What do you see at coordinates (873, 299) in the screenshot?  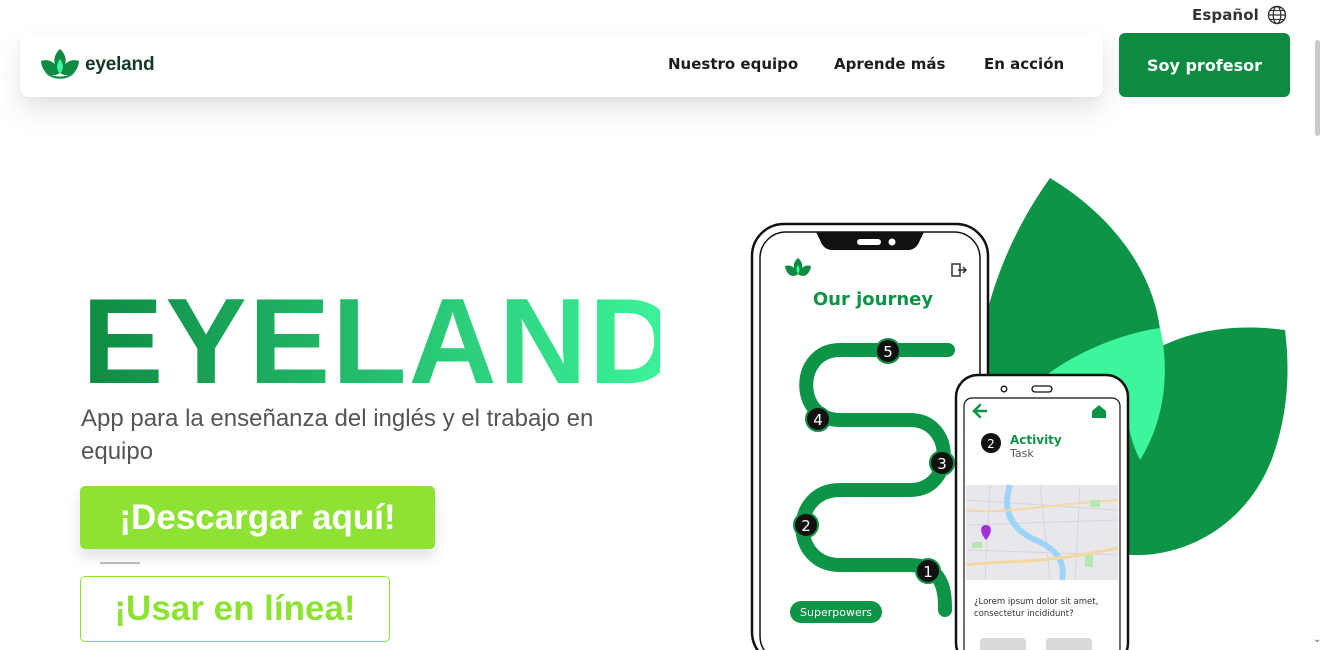 I see `svg-text: Our journey` at bounding box center [873, 299].